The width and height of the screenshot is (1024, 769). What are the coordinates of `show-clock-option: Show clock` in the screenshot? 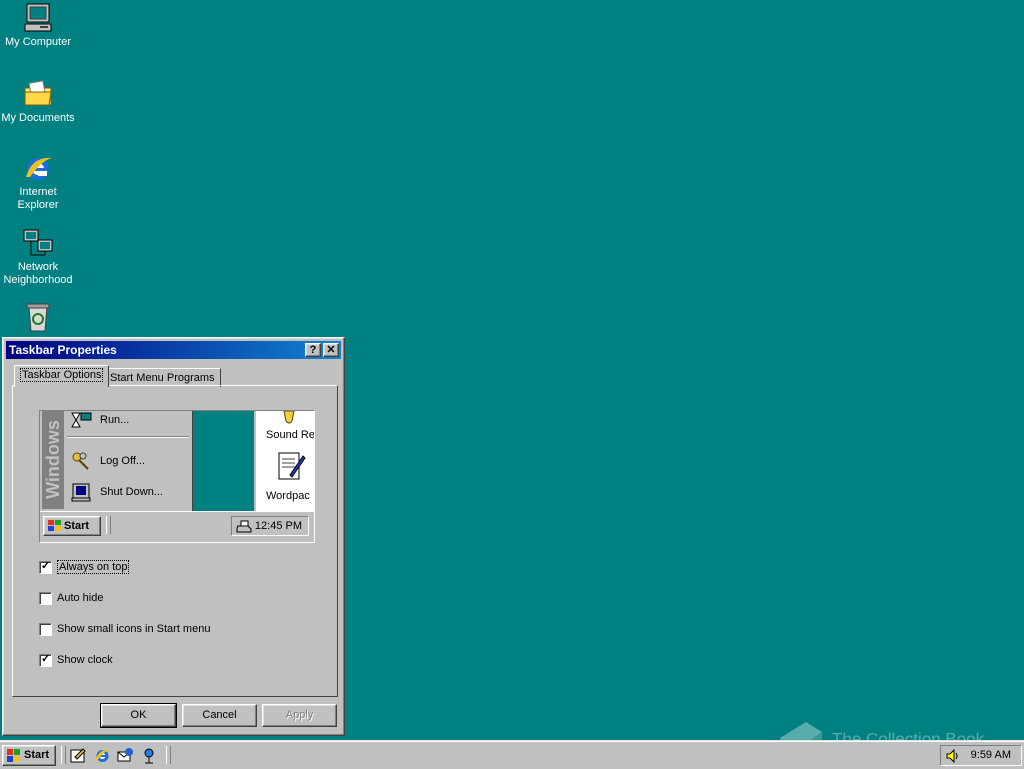 It's located at (76, 660).